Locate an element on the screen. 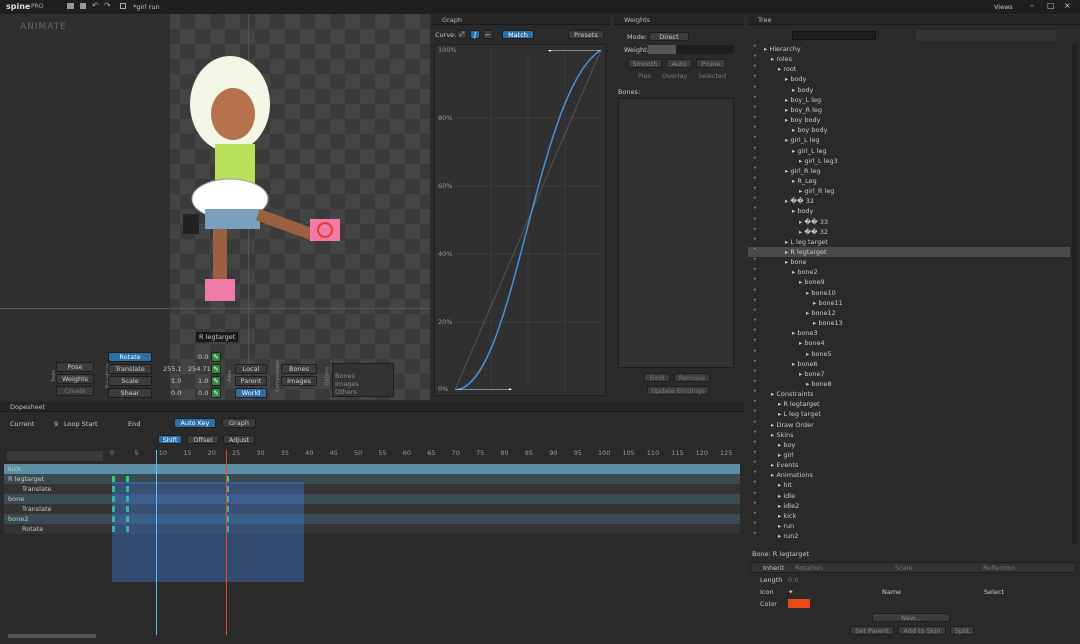 This screenshot has height=644, width=1080. auto-key-button: Auto Key is located at coordinates (195, 423).